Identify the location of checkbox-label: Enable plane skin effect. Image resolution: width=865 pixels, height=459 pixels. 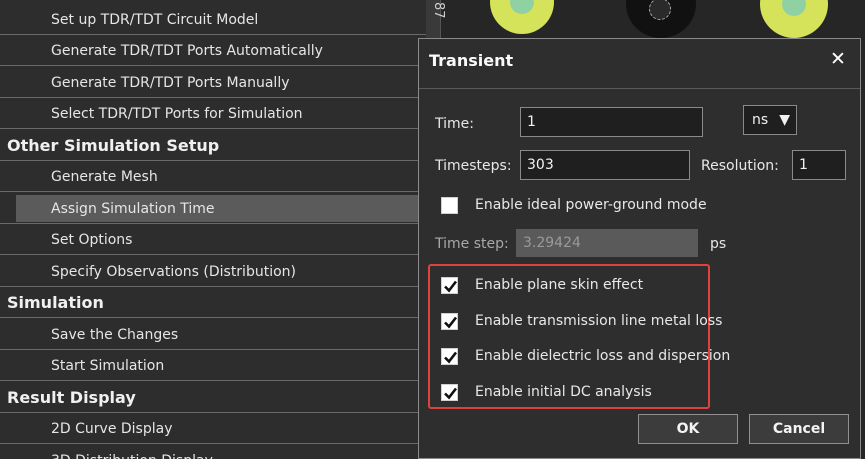
(559, 285).